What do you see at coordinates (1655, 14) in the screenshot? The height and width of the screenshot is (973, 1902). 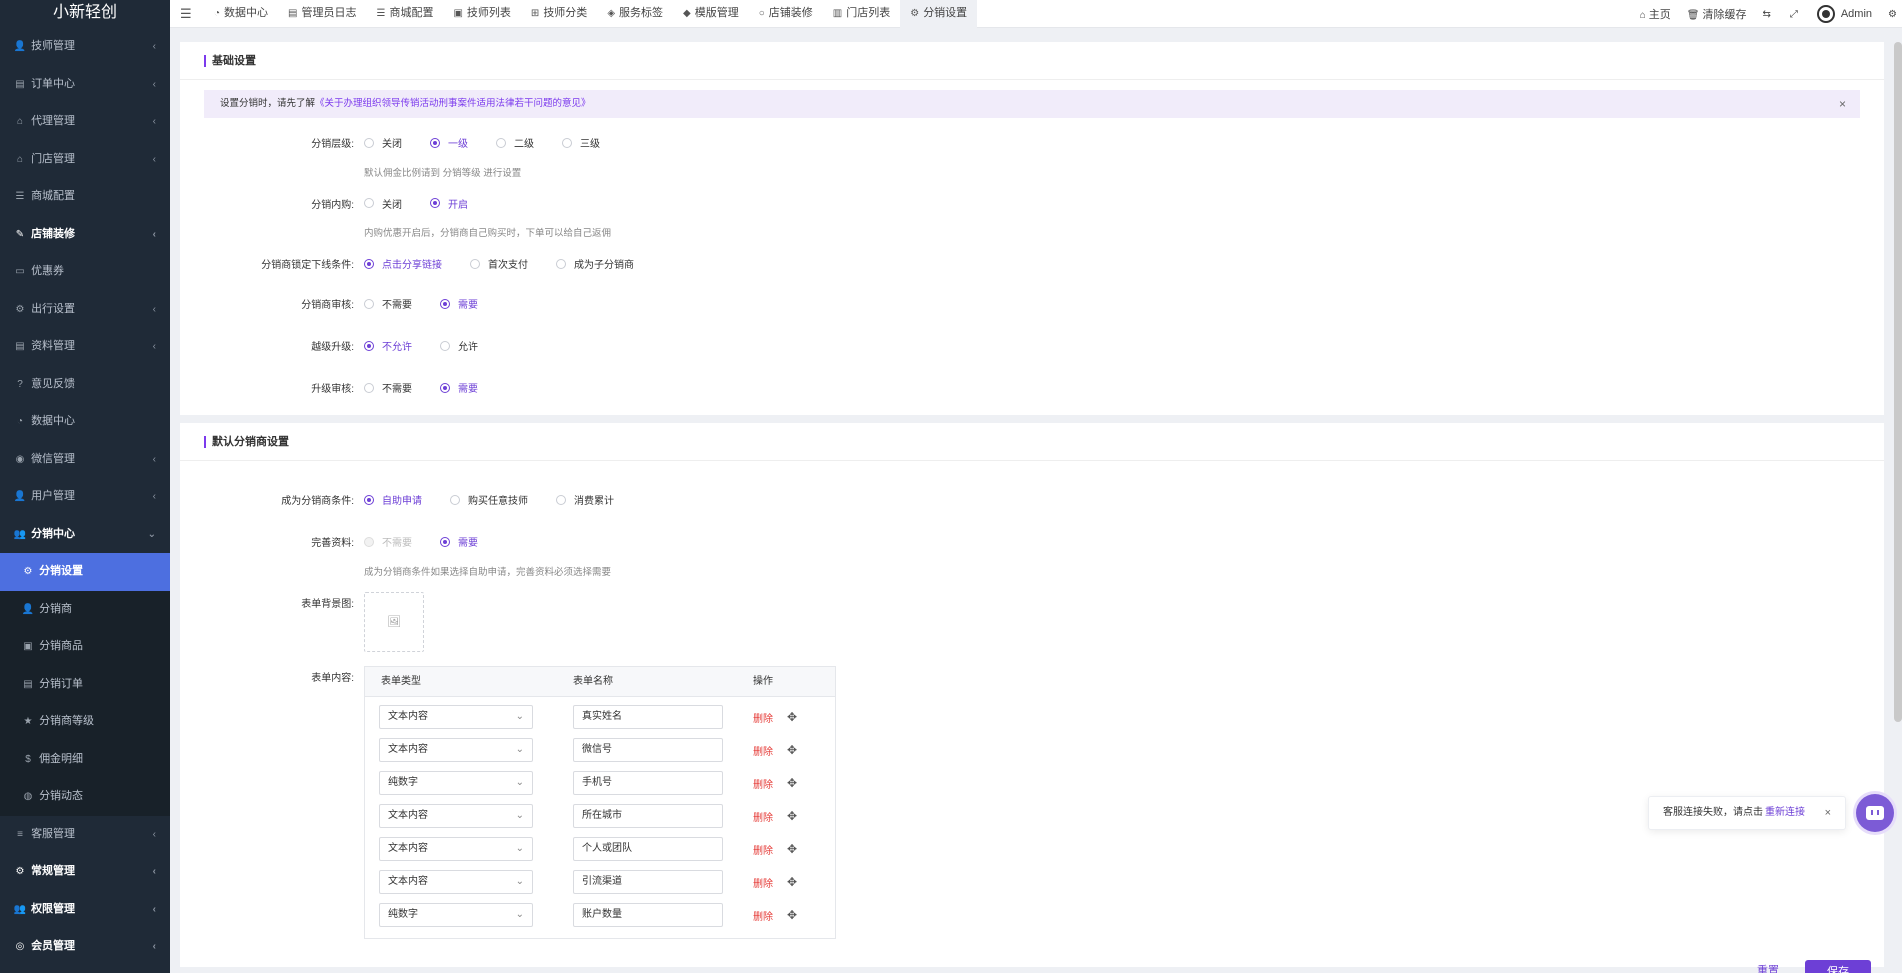 I see `home-link: ⌂ 主页` at bounding box center [1655, 14].